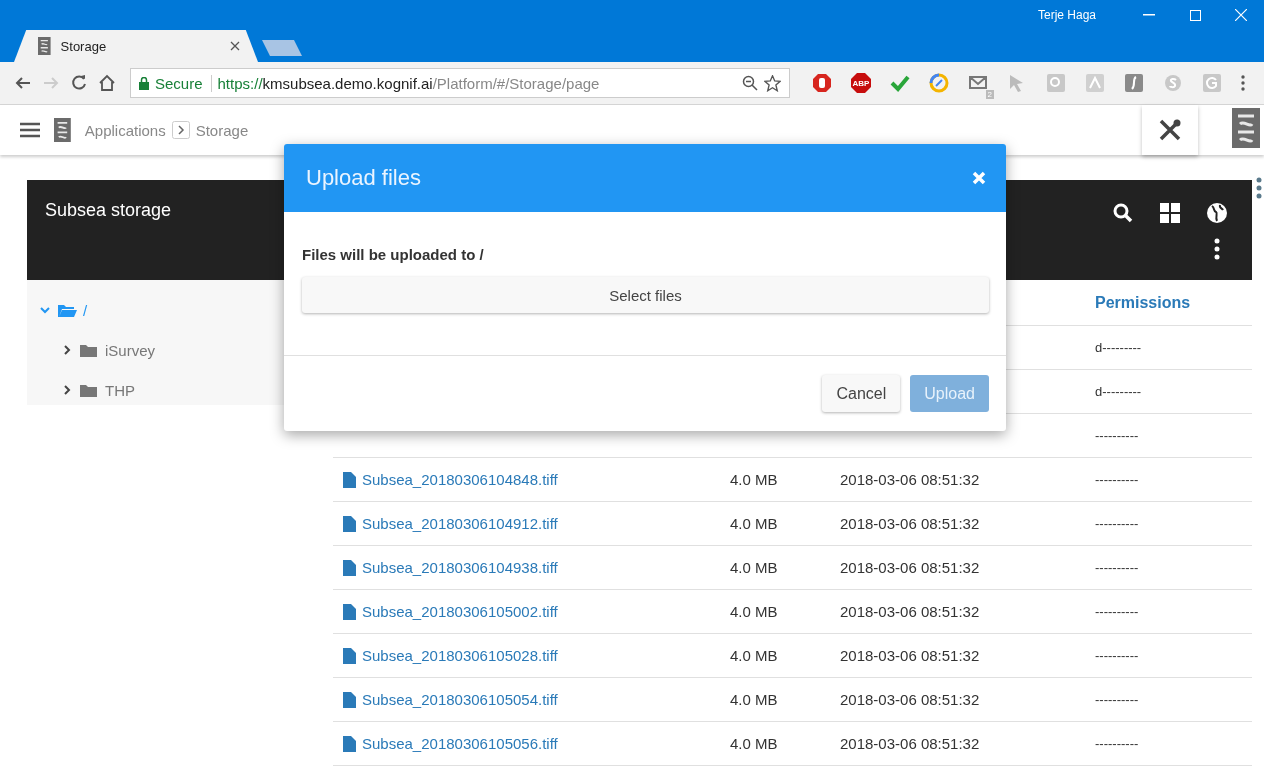 The image size is (1264, 769). I want to click on chevron-down-icon, so click(45, 310).